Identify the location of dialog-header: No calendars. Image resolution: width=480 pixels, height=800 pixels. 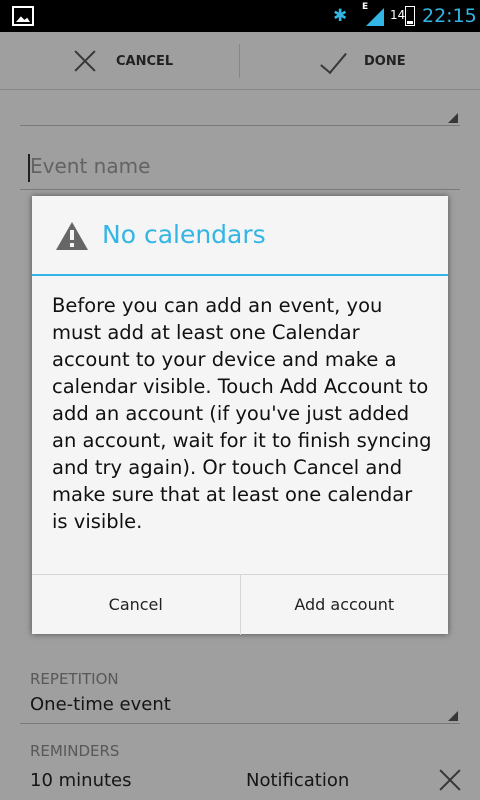
(240, 236).